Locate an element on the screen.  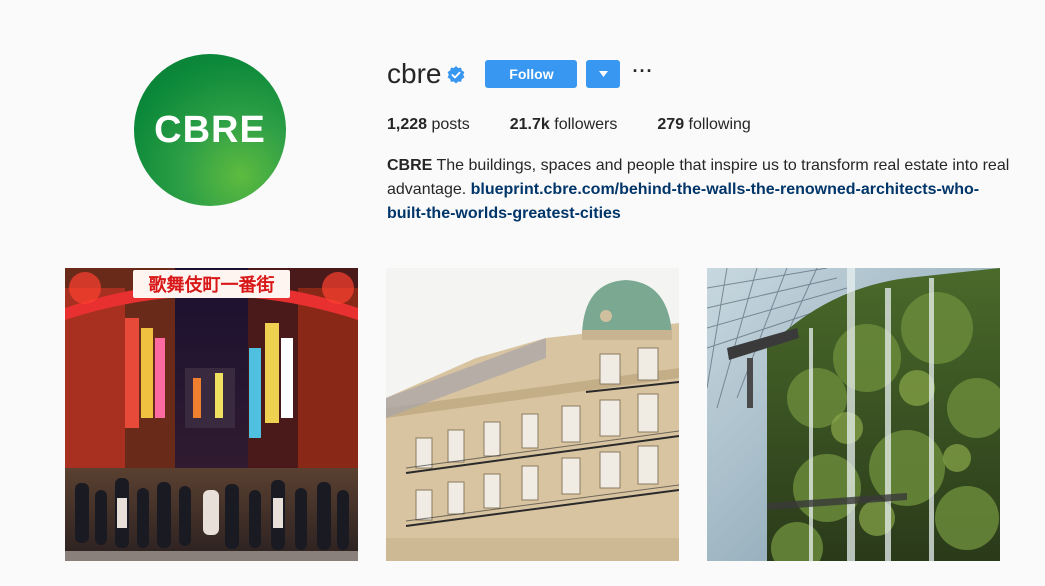
caret-down-icon is located at coordinates (603, 74).